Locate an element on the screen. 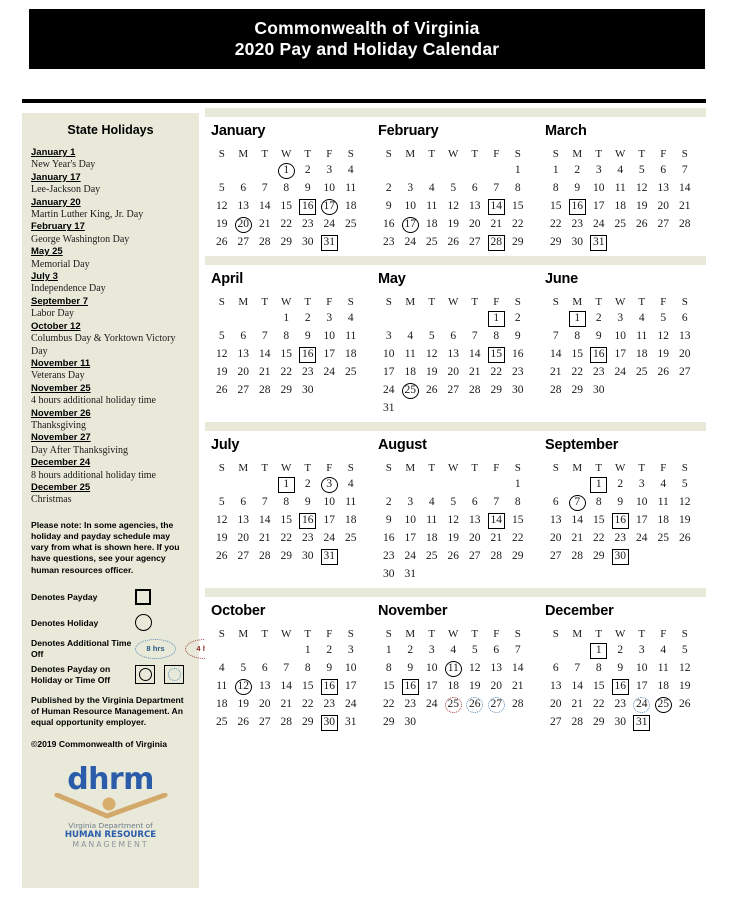 This screenshot has width=733, height=912. calendar-day: 21 is located at coordinates (265, 225).